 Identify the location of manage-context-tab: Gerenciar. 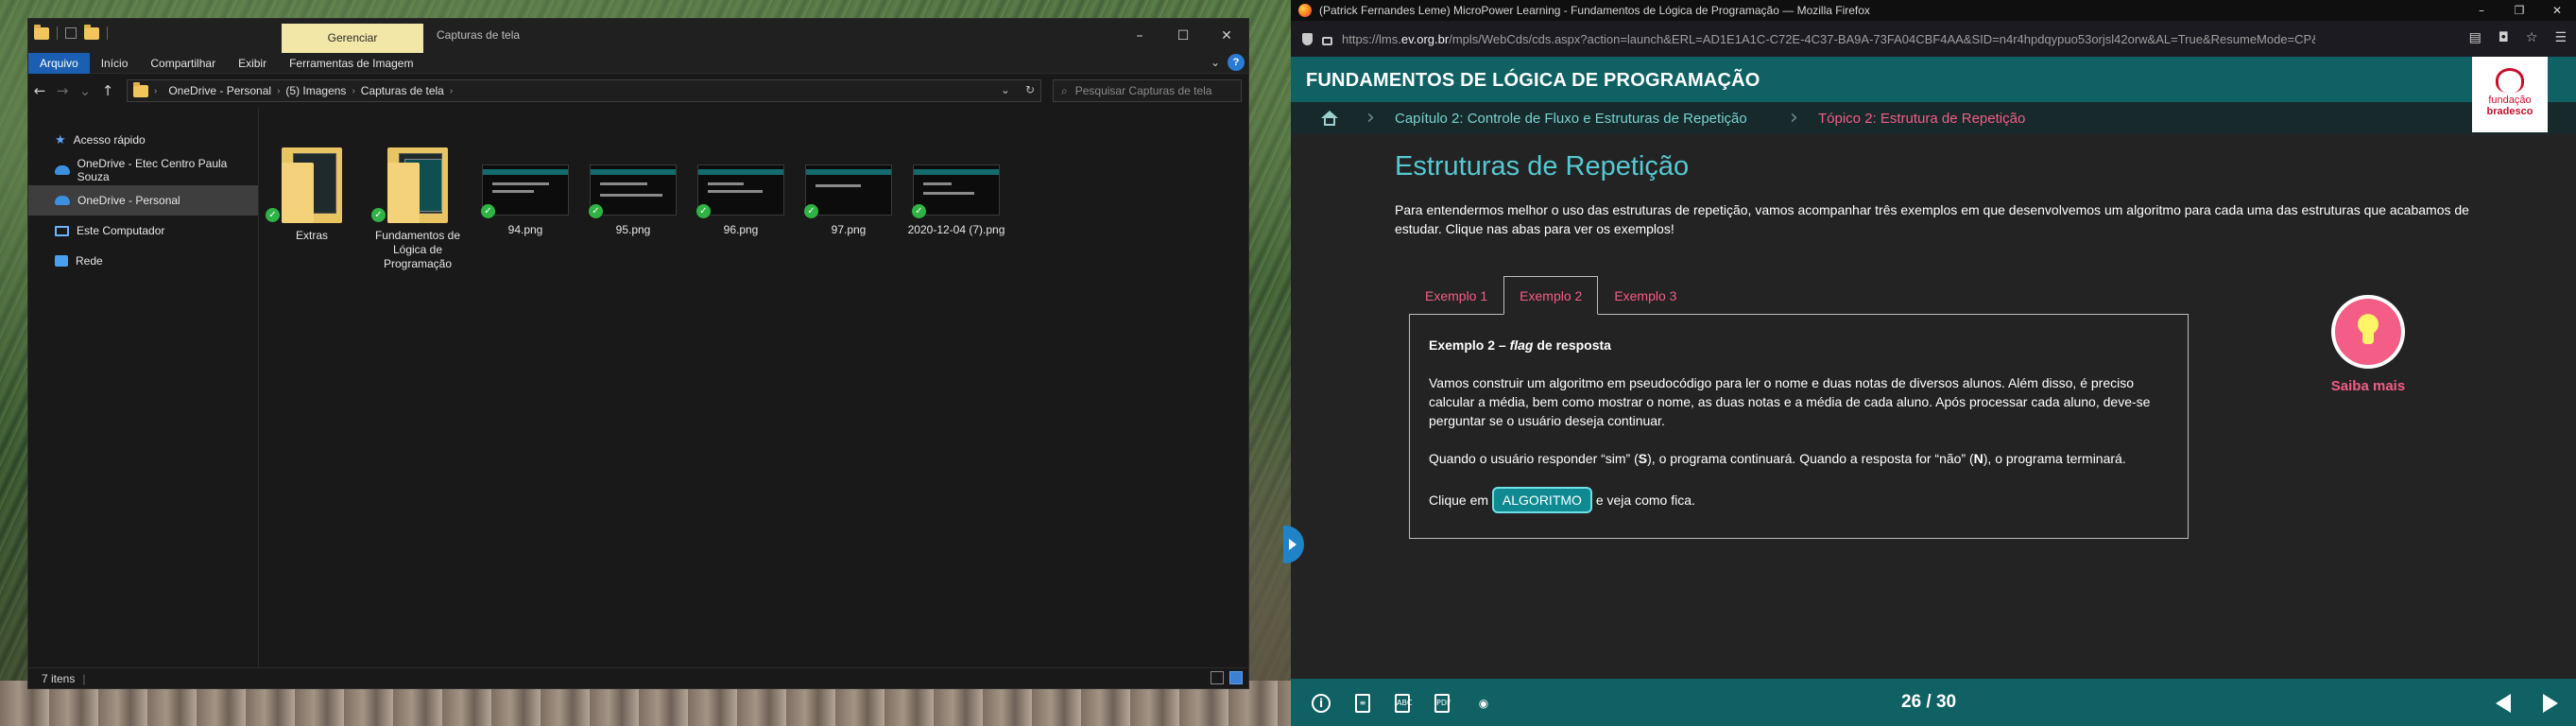
(352, 38).